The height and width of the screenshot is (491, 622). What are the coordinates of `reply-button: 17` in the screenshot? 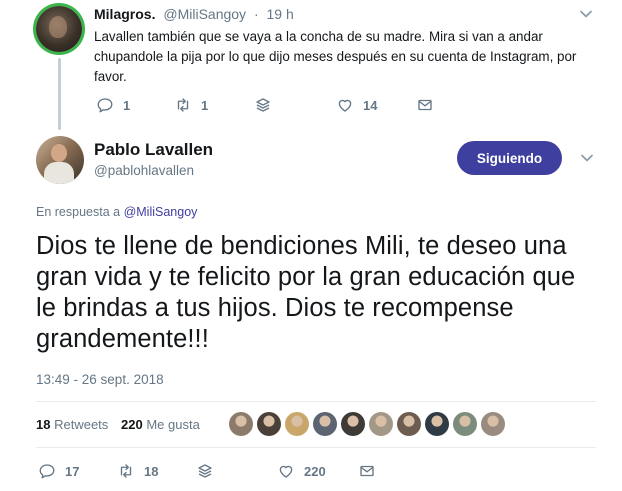 It's located at (58, 471).